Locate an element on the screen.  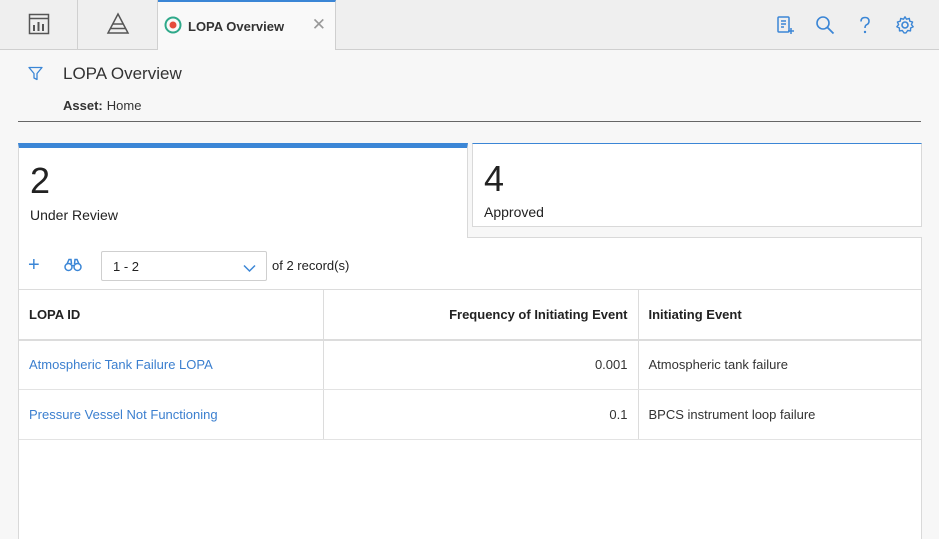
asset-label: Asset: is located at coordinates (83, 105).